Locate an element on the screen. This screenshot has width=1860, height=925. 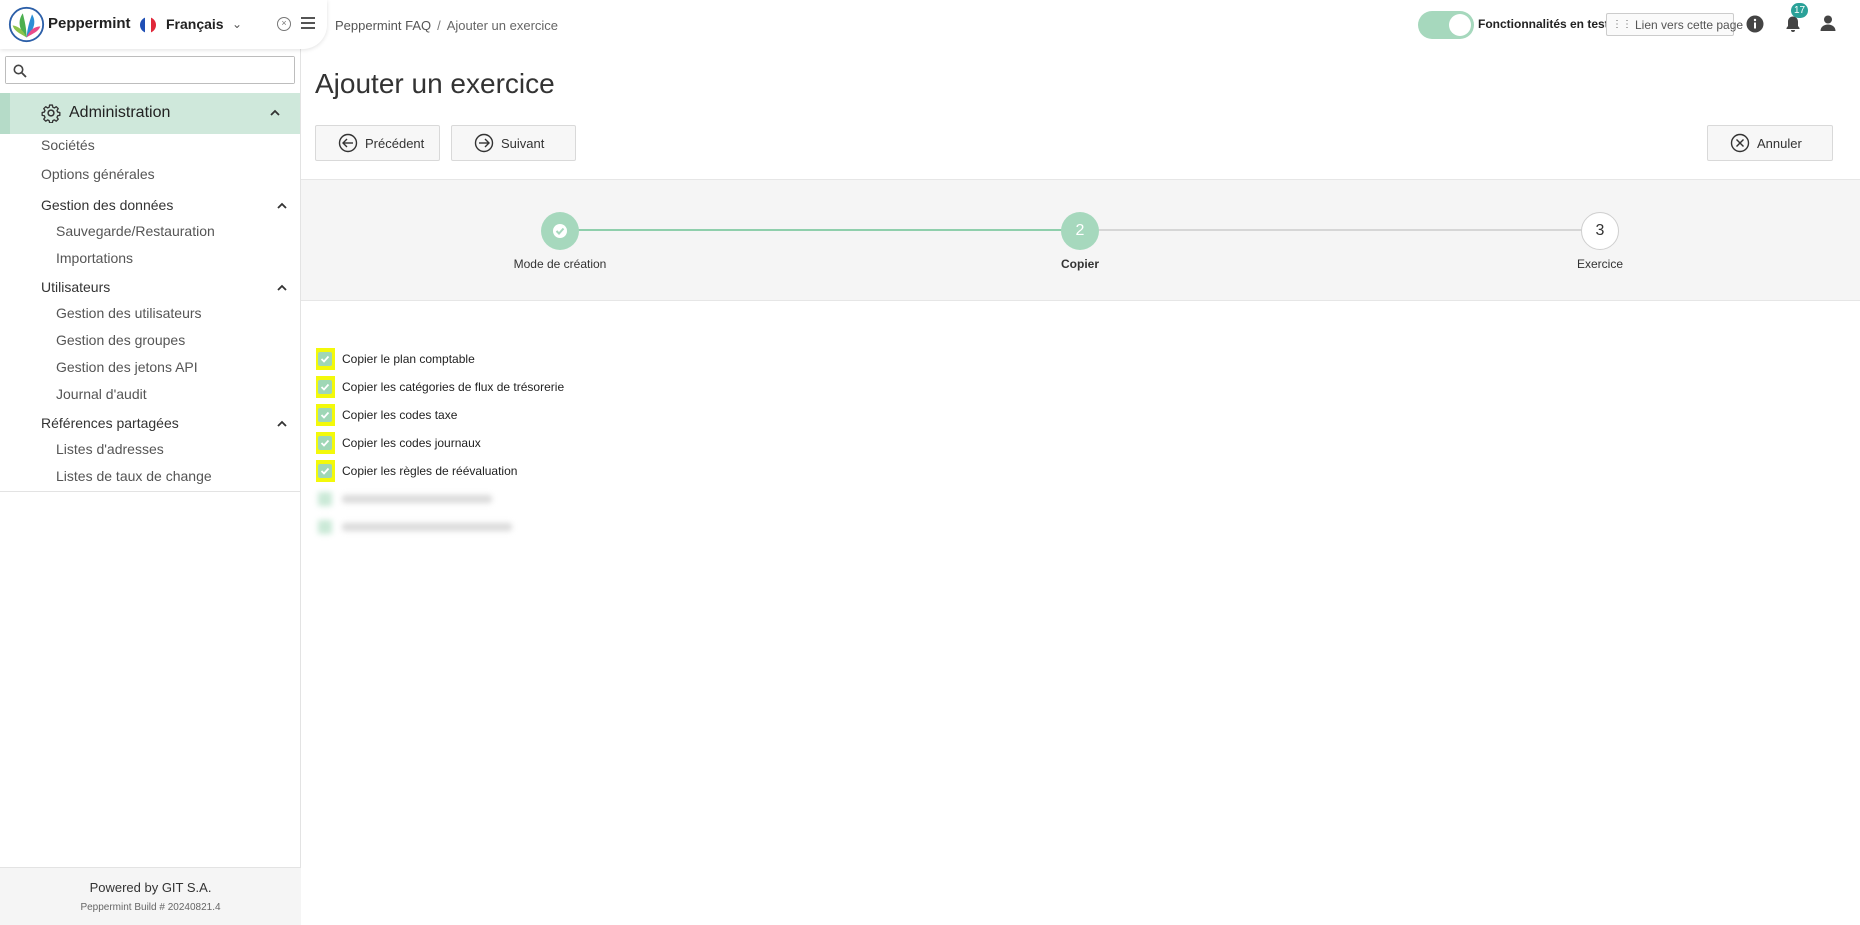
sidebar-item-gestion-groupes: Gestion des groupes is located at coordinates (120, 340).